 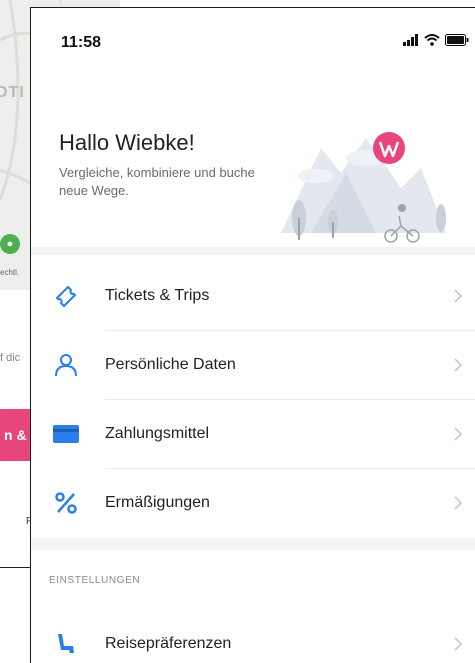 What do you see at coordinates (66, 434) in the screenshot?
I see `card-icon` at bounding box center [66, 434].